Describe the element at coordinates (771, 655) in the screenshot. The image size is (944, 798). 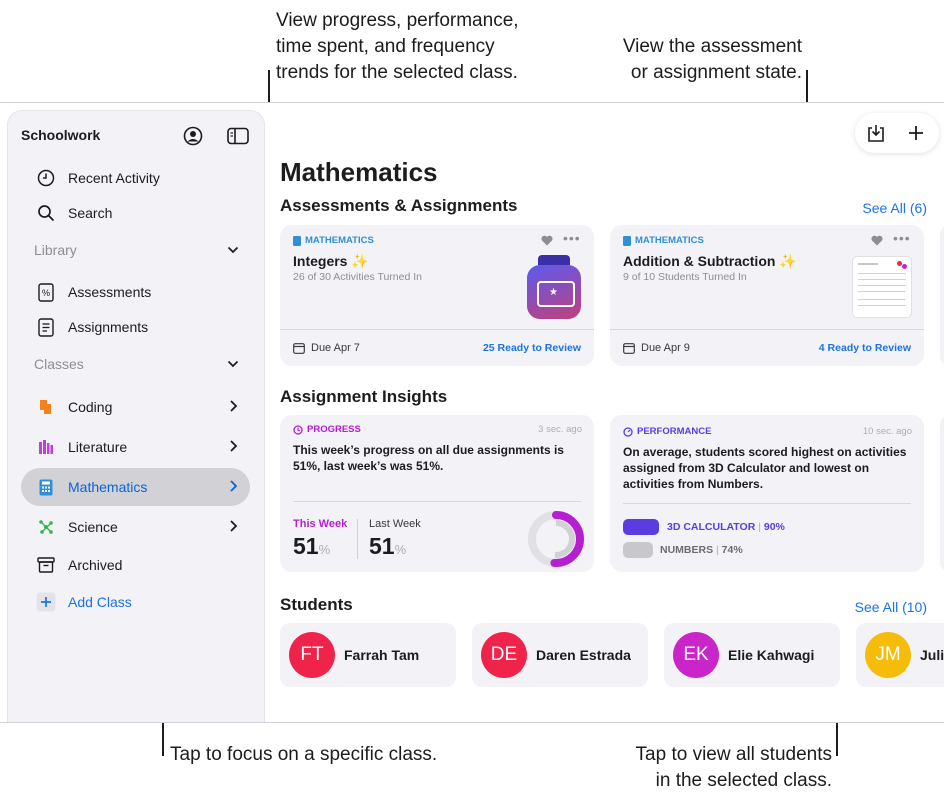
I see `student-name: Elie Kahwagi` at that location.